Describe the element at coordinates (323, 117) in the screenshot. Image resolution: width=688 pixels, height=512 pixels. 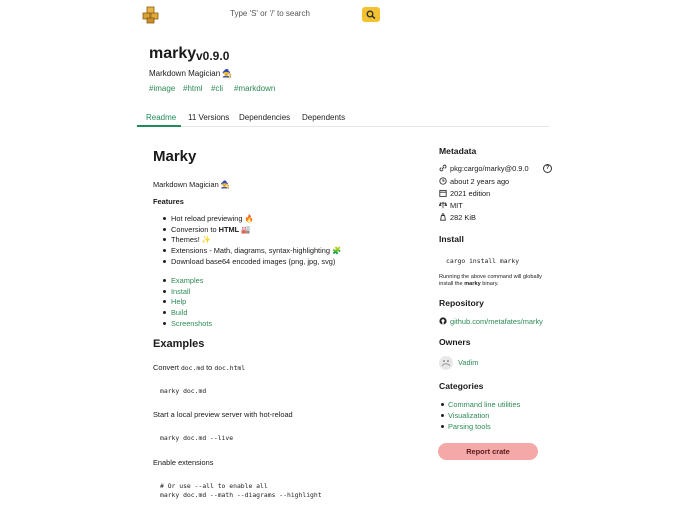
I see `tab-dependents: Dependents` at that location.